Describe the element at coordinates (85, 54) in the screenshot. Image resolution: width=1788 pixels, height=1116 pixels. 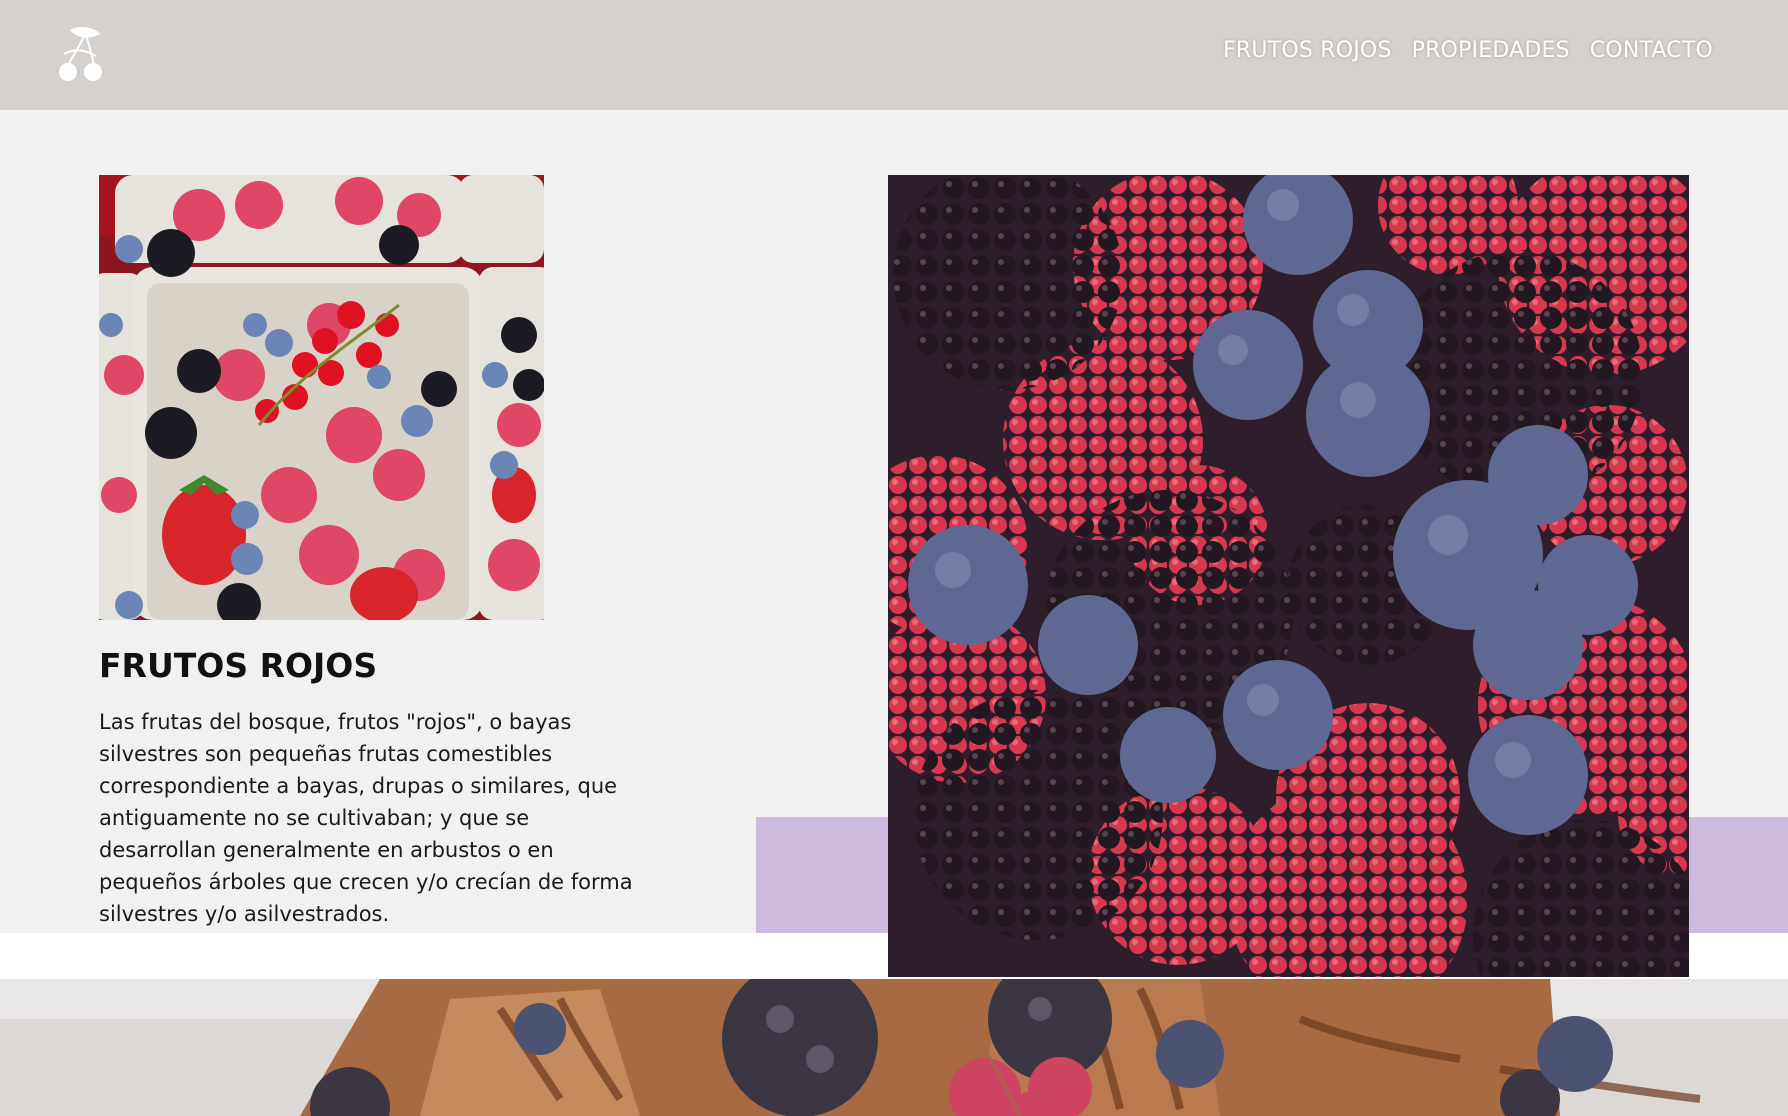
I see `cherry-logo-icon` at that location.